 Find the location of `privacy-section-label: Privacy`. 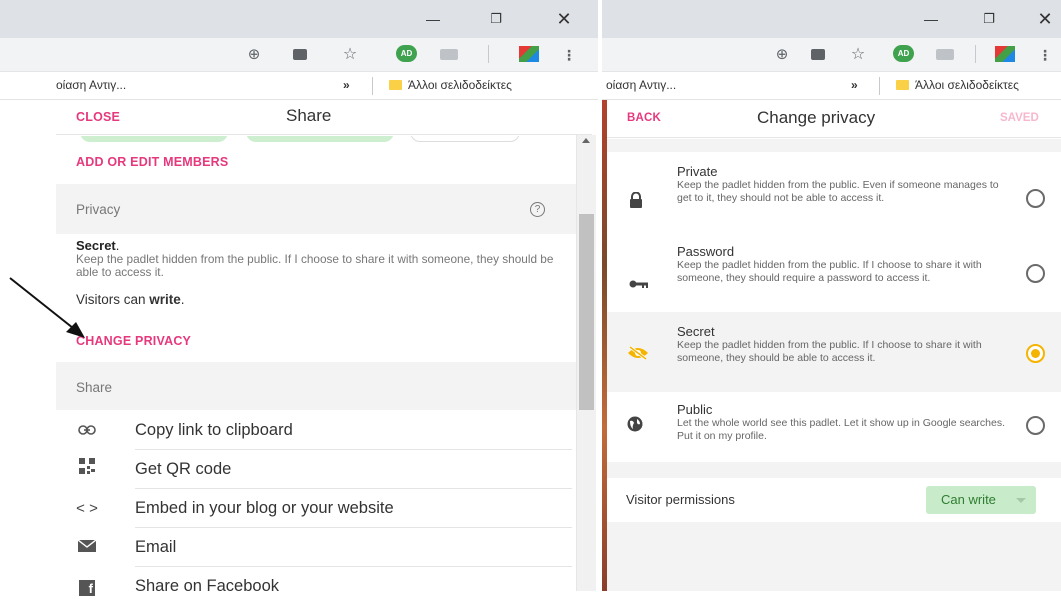

privacy-section-label: Privacy is located at coordinates (98, 209).